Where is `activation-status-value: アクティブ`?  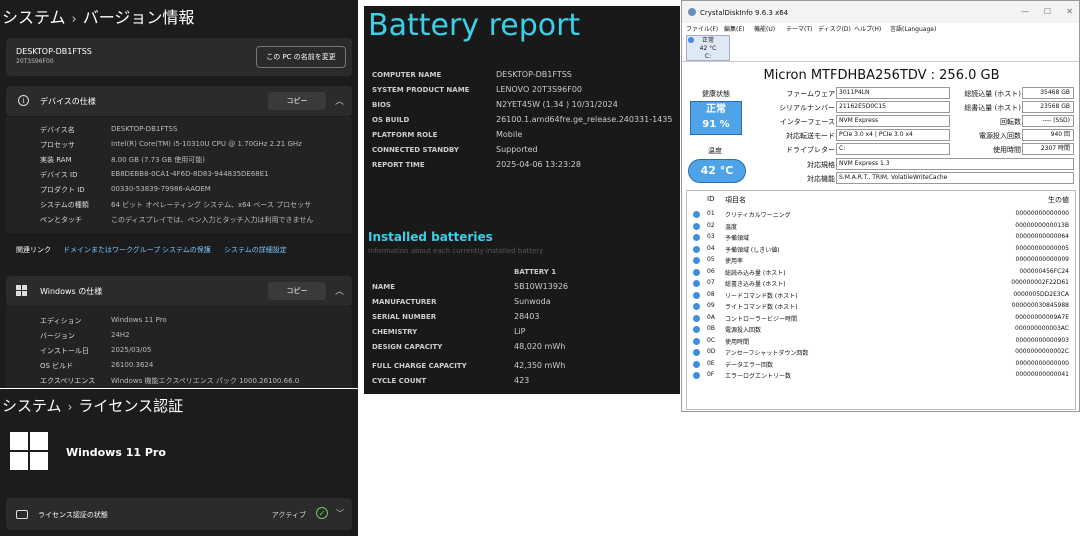
activation-status-value: アクティブ is located at coordinates (288, 515).